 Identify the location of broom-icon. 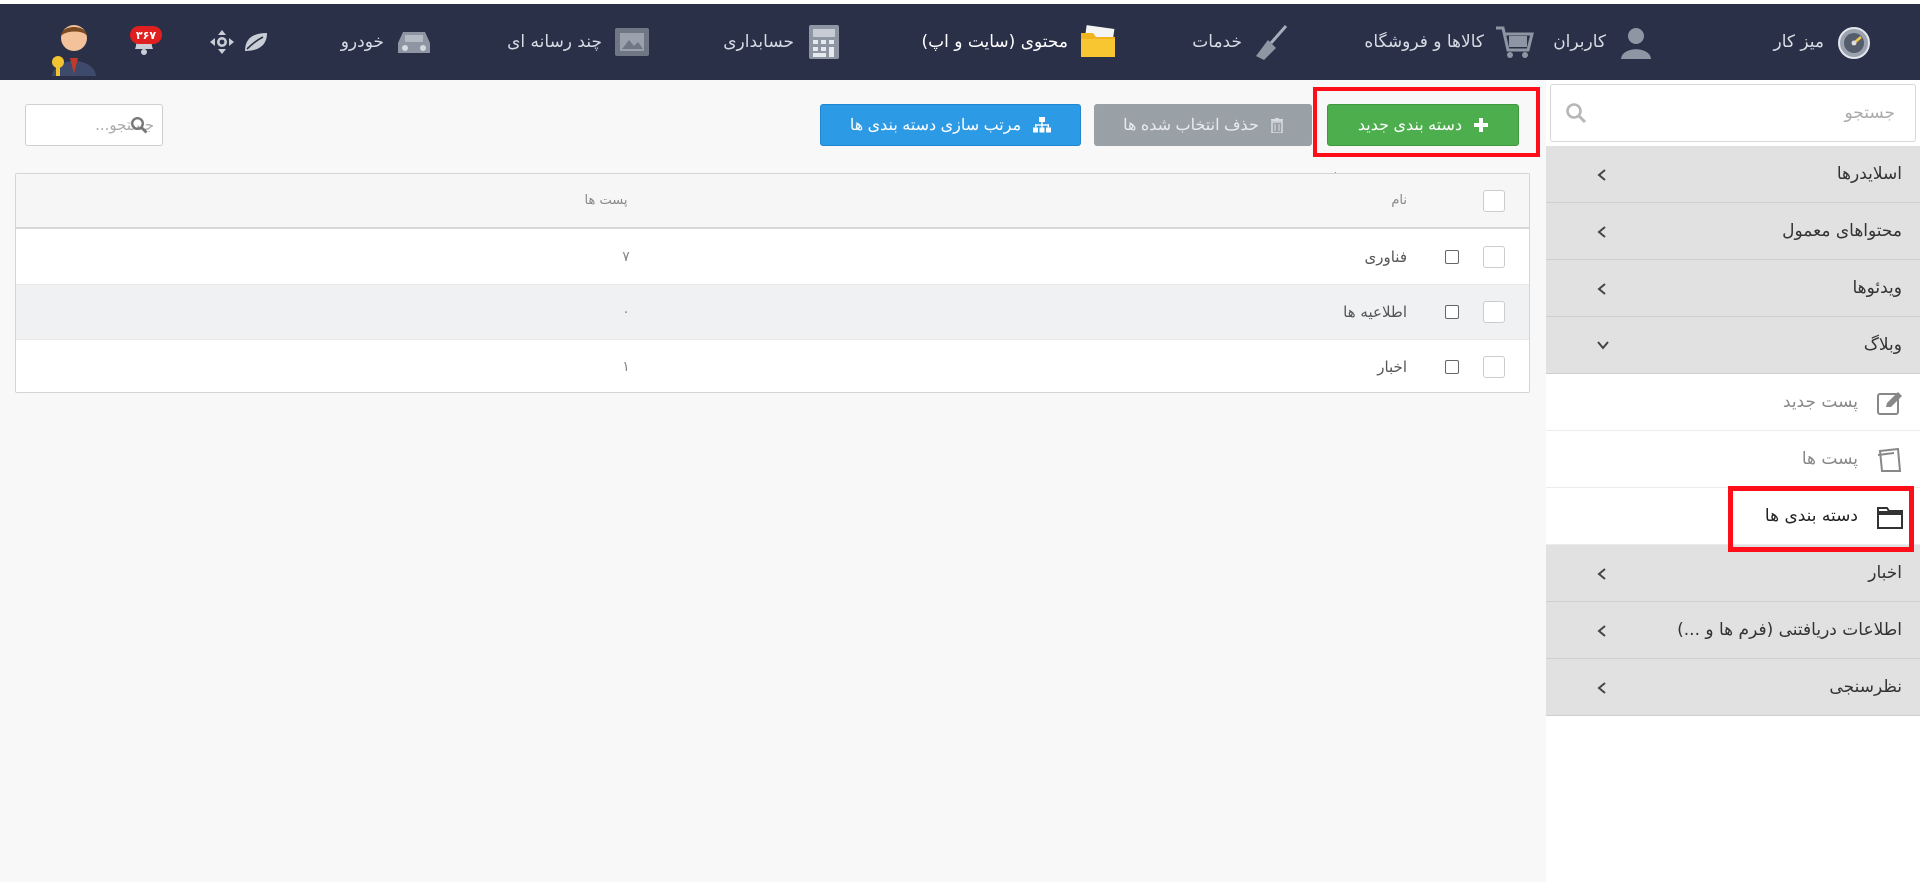
(1272, 42).